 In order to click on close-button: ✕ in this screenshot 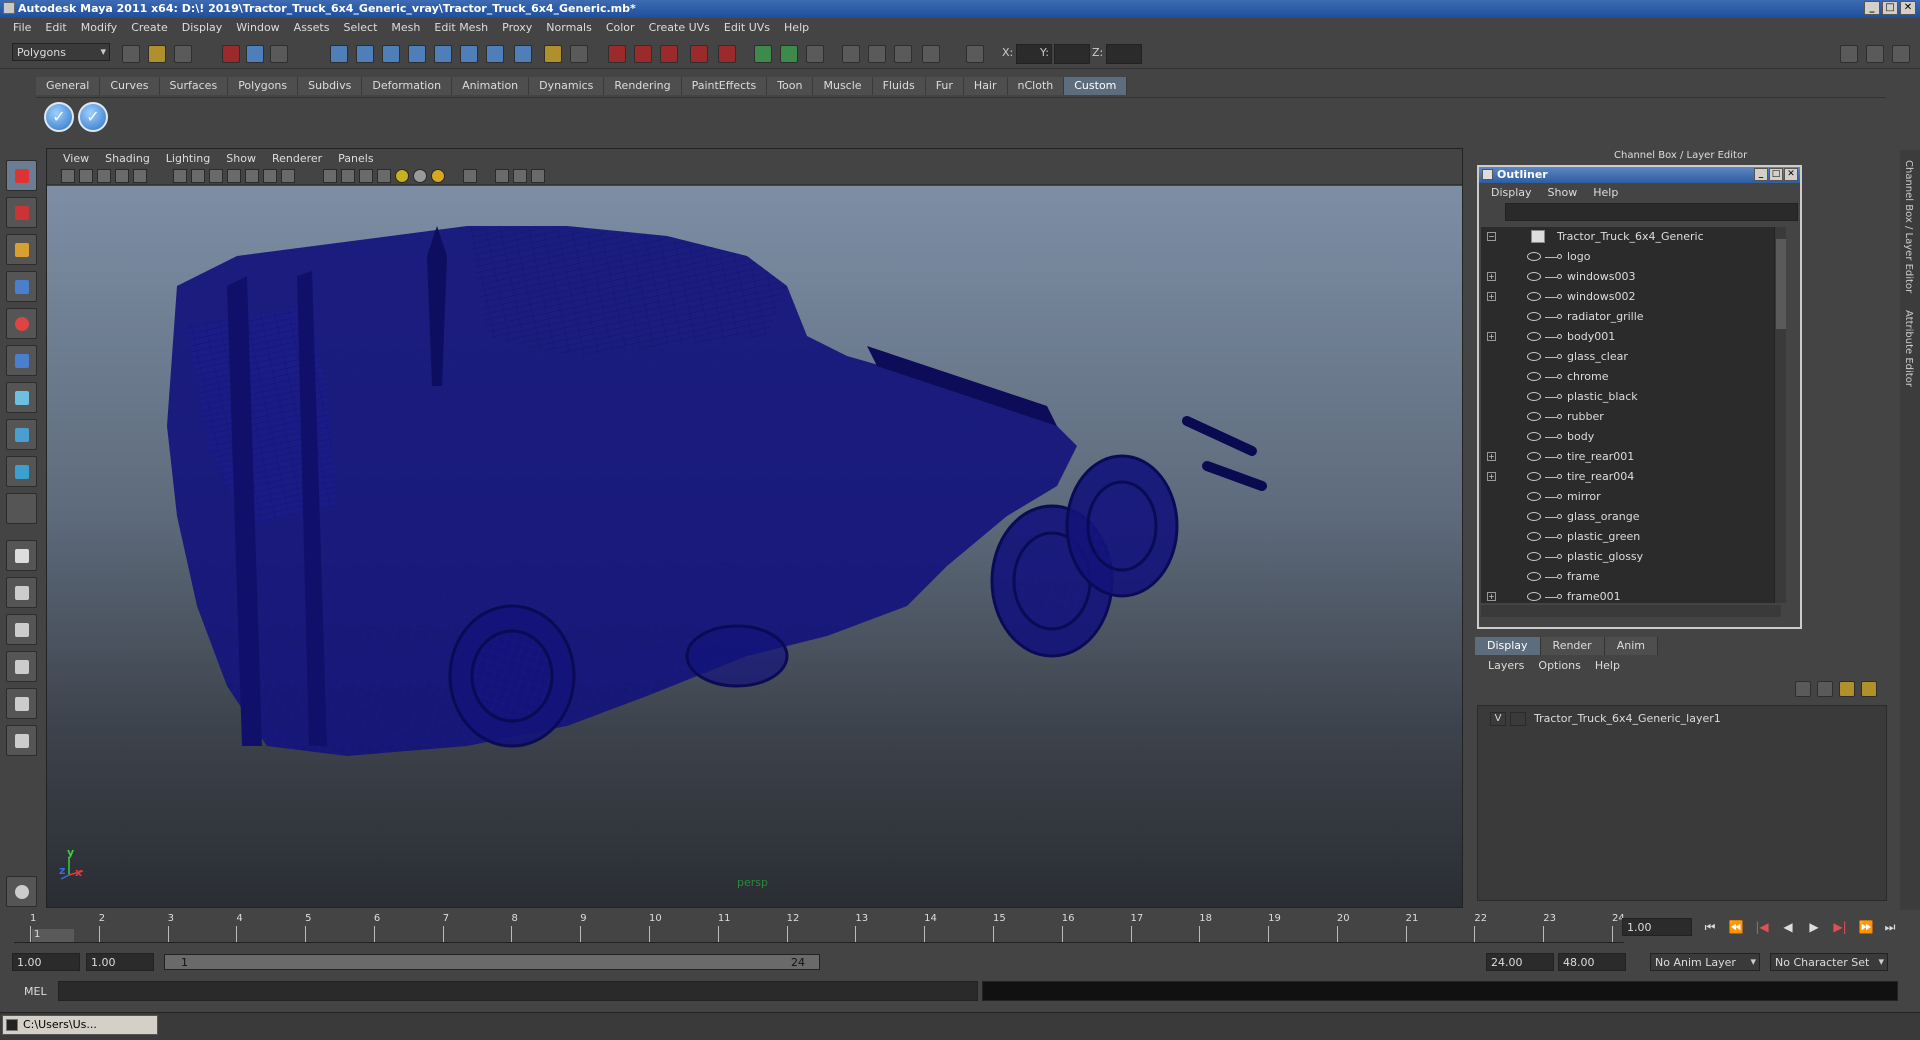, I will do `click(1908, 8)`.